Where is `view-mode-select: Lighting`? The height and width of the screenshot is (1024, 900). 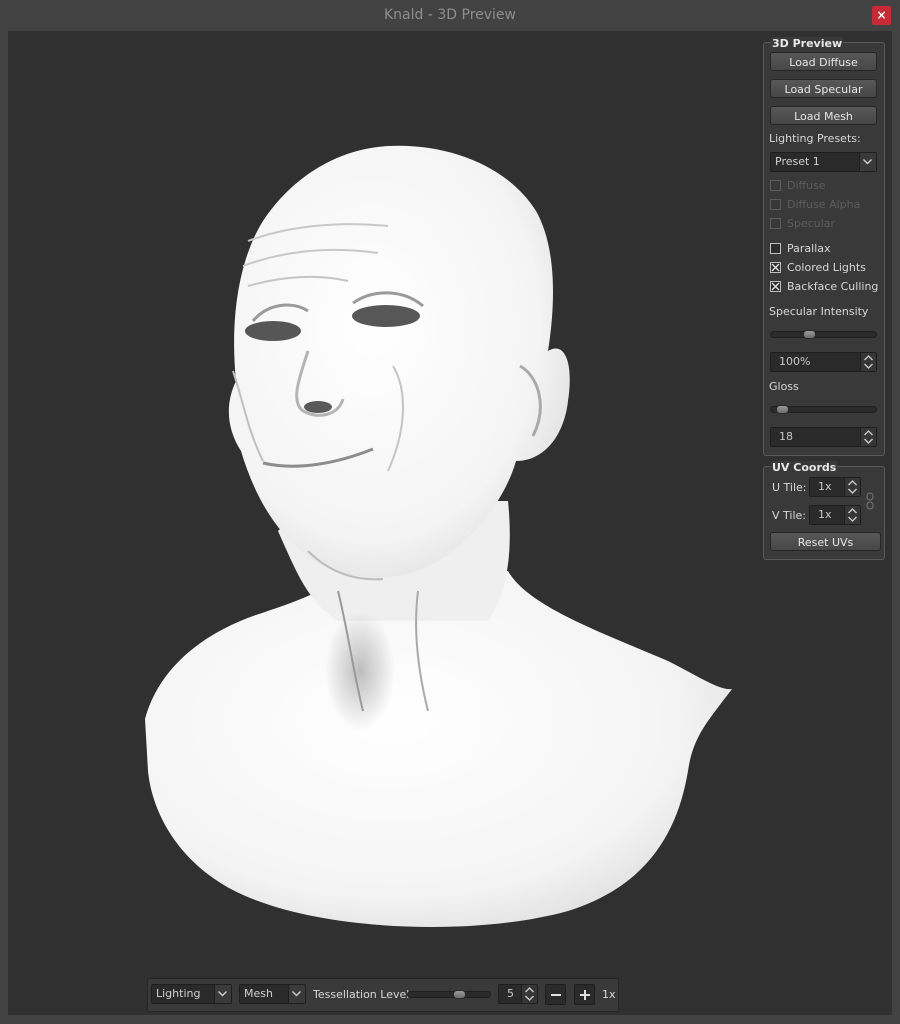
view-mode-select: Lighting is located at coordinates (191, 994).